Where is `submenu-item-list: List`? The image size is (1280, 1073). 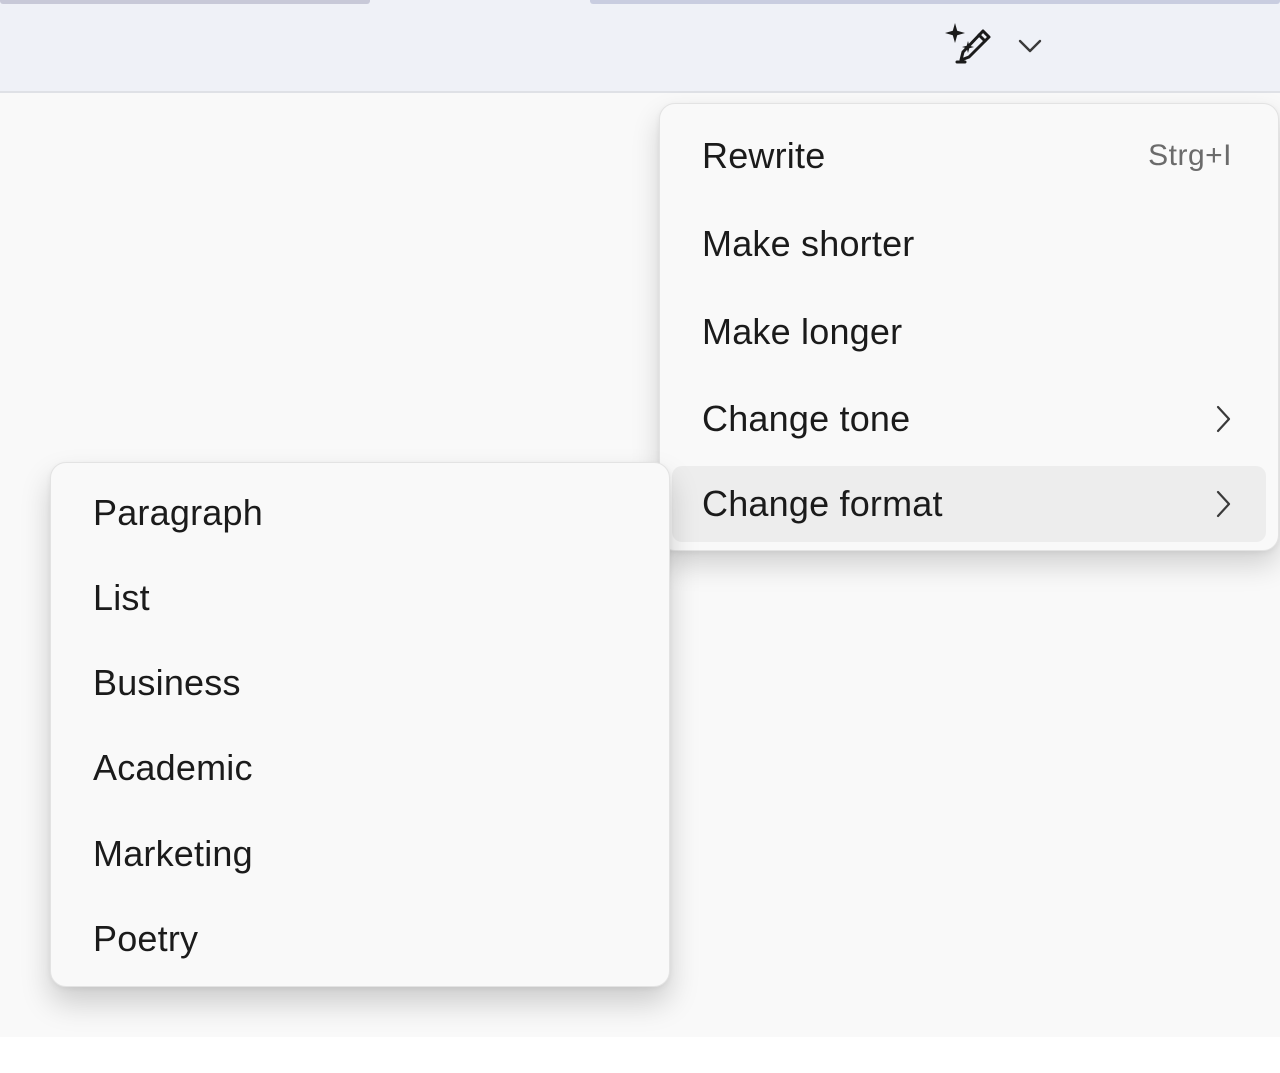
submenu-item-list: List is located at coordinates (360, 598).